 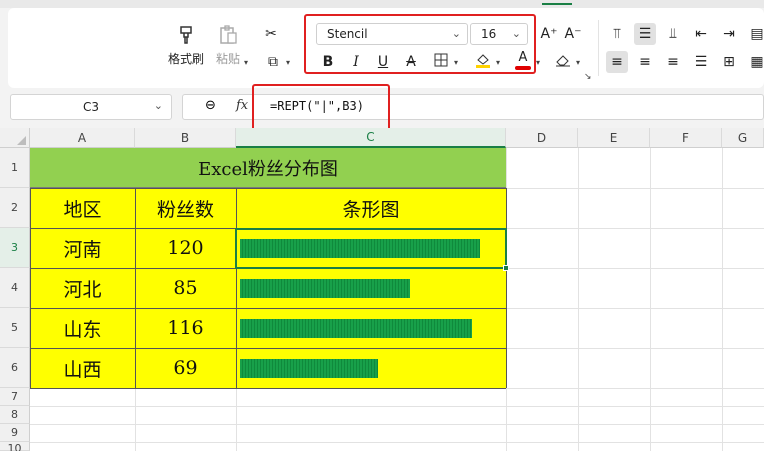 What do you see at coordinates (82, 208) in the screenshot?
I see `header-region: 地区` at bounding box center [82, 208].